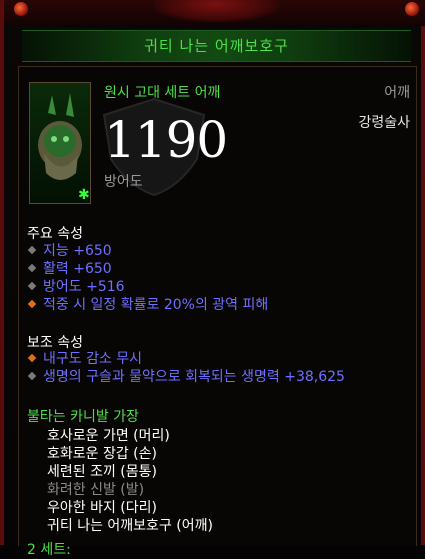  Describe the element at coordinates (69, 251) in the screenshot. I see `primary-stat: 지능 +650` at that location.